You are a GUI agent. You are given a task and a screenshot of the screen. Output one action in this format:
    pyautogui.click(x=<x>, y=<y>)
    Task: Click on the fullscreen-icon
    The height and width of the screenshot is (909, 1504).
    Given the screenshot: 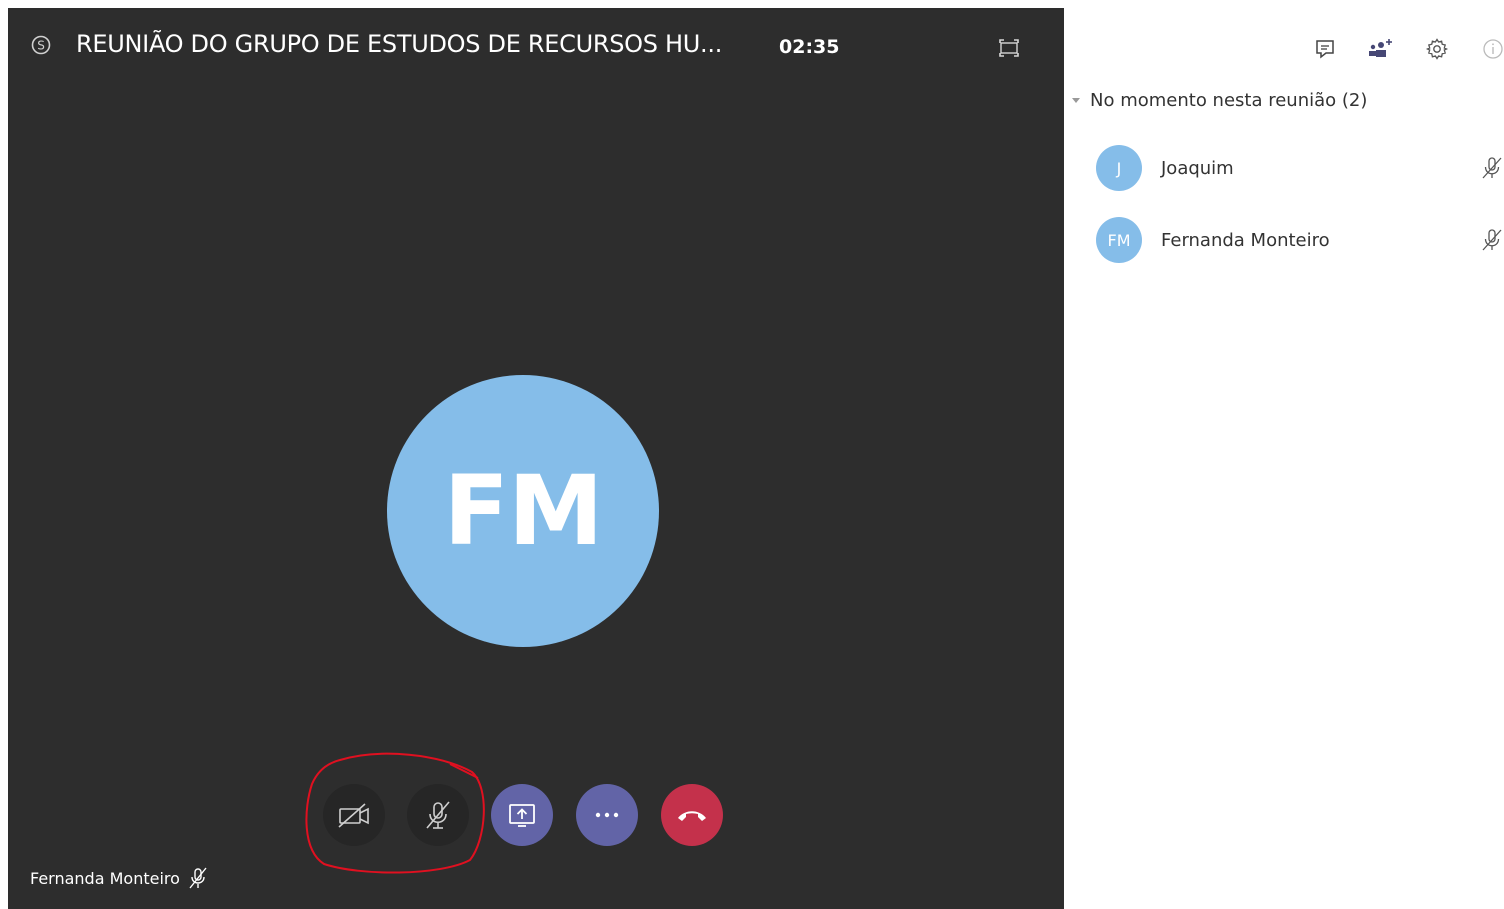 What is the action you would take?
    pyautogui.click(x=1009, y=48)
    